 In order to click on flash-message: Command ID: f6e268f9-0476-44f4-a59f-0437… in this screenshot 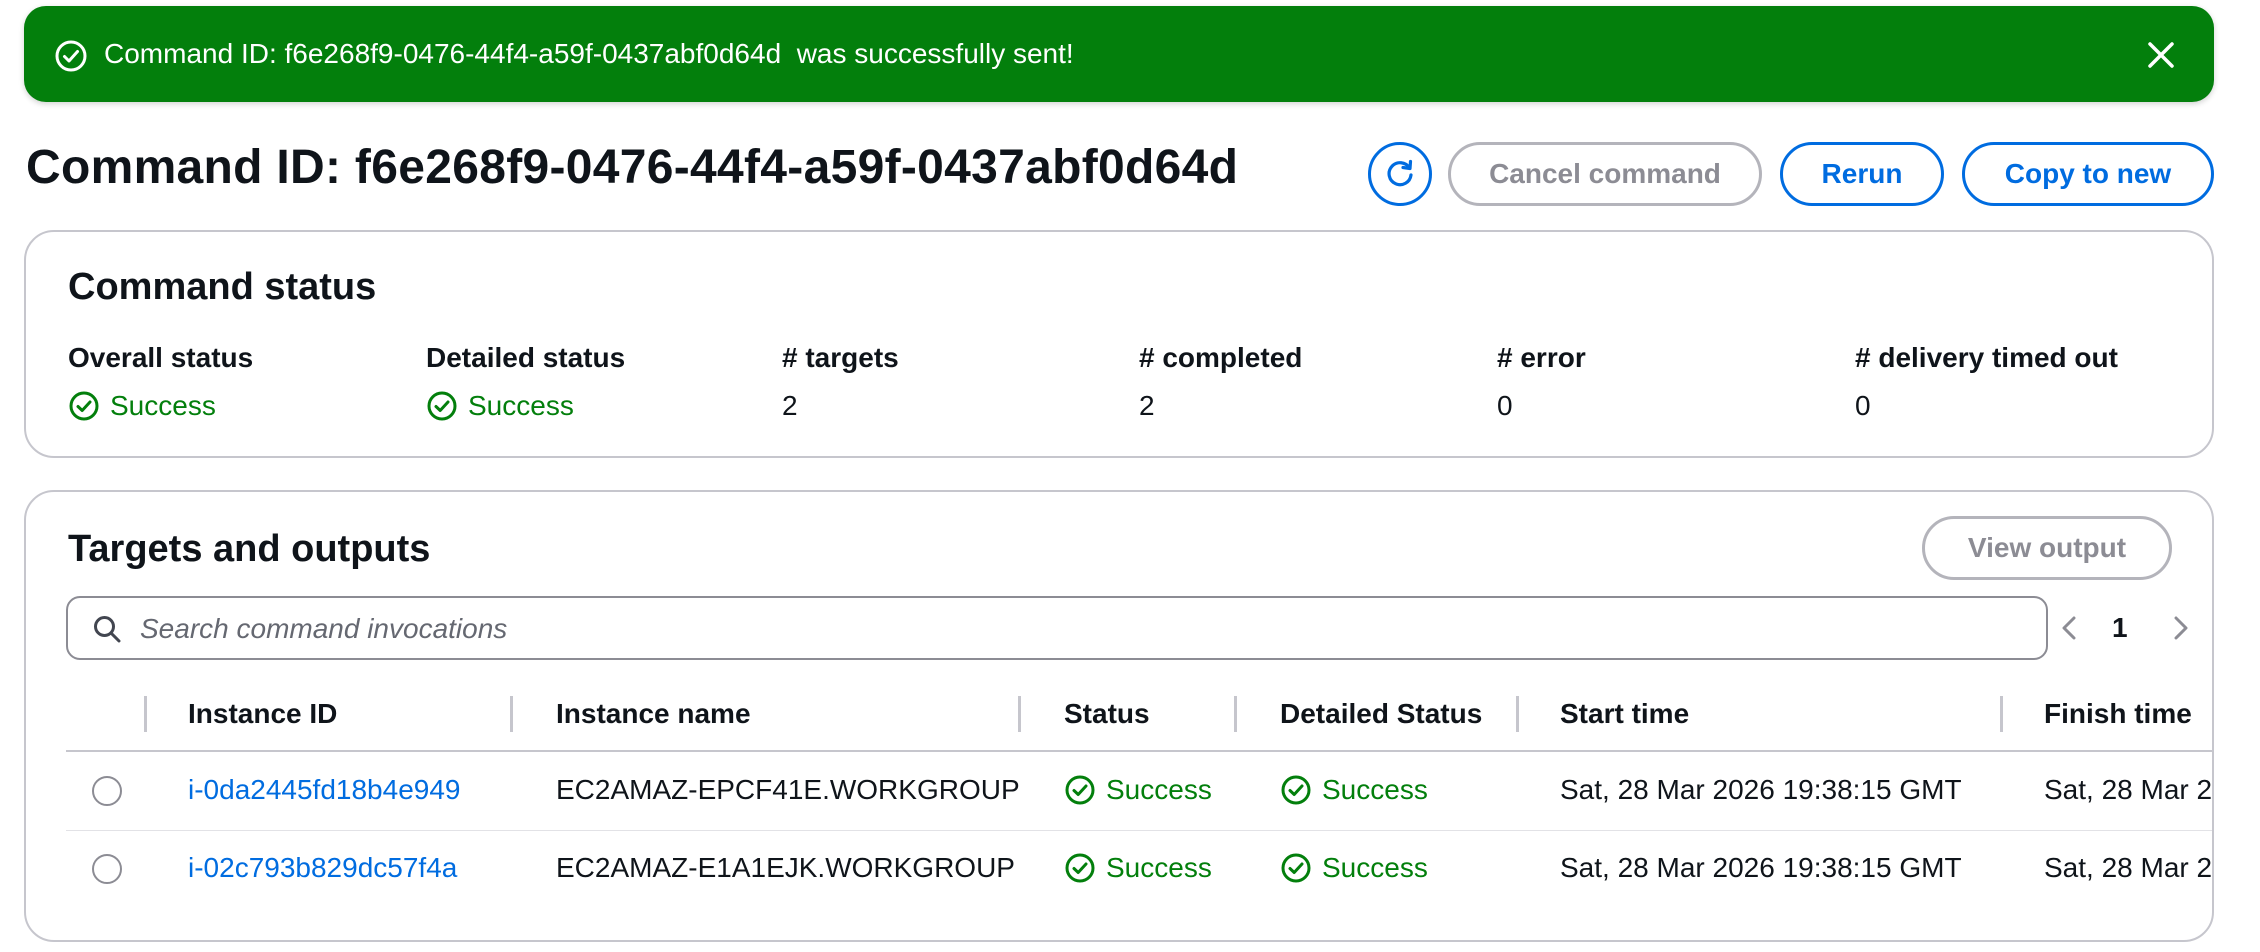, I will do `click(589, 53)`.